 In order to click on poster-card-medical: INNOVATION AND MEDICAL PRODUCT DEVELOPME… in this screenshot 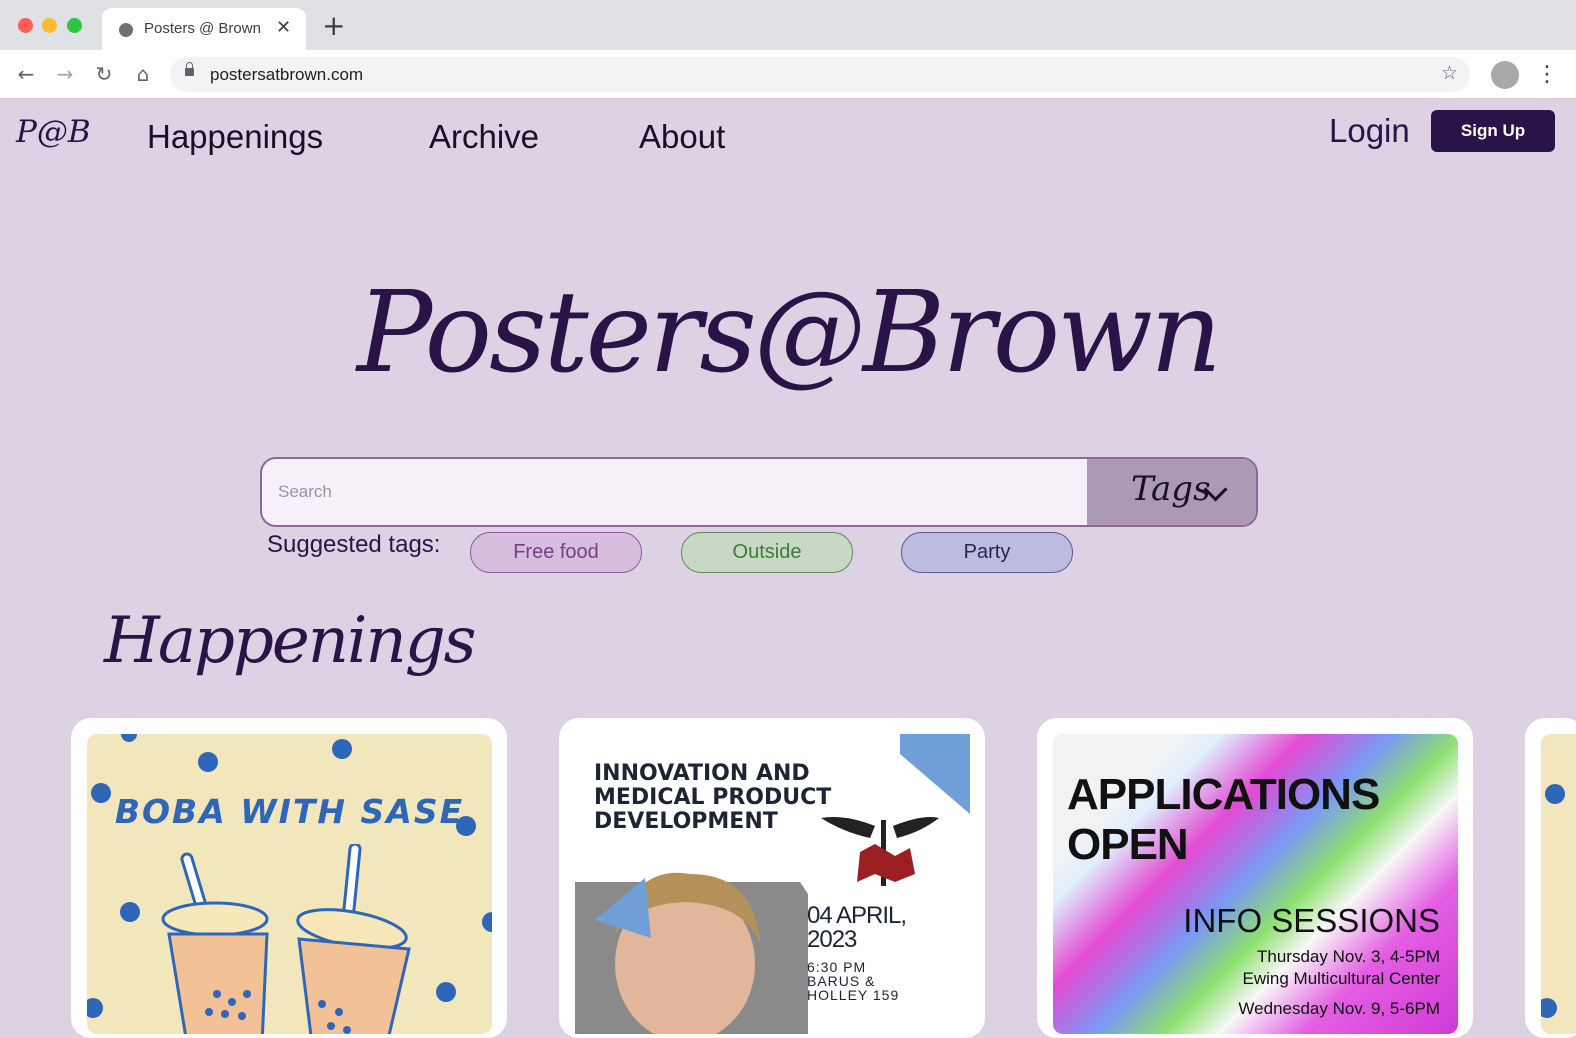, I will do `click(772, 878)`.